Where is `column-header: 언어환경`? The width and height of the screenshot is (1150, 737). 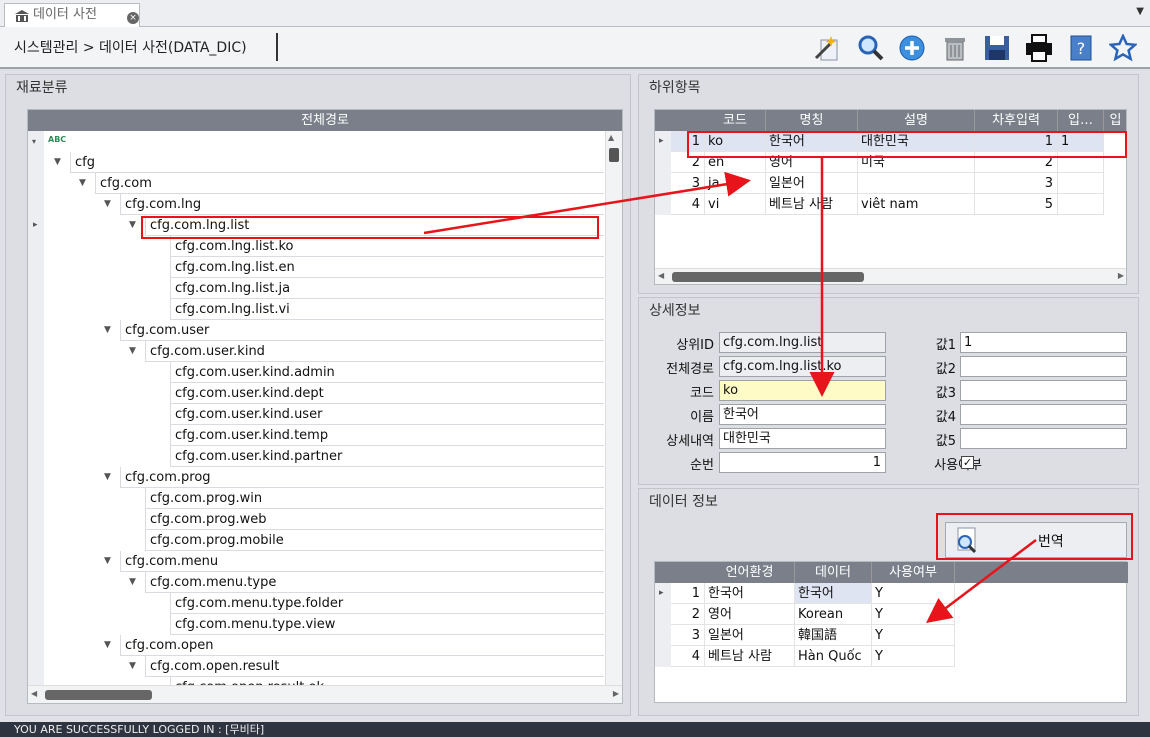
column-header: 언어환경 is located at coordinates (750, 572).